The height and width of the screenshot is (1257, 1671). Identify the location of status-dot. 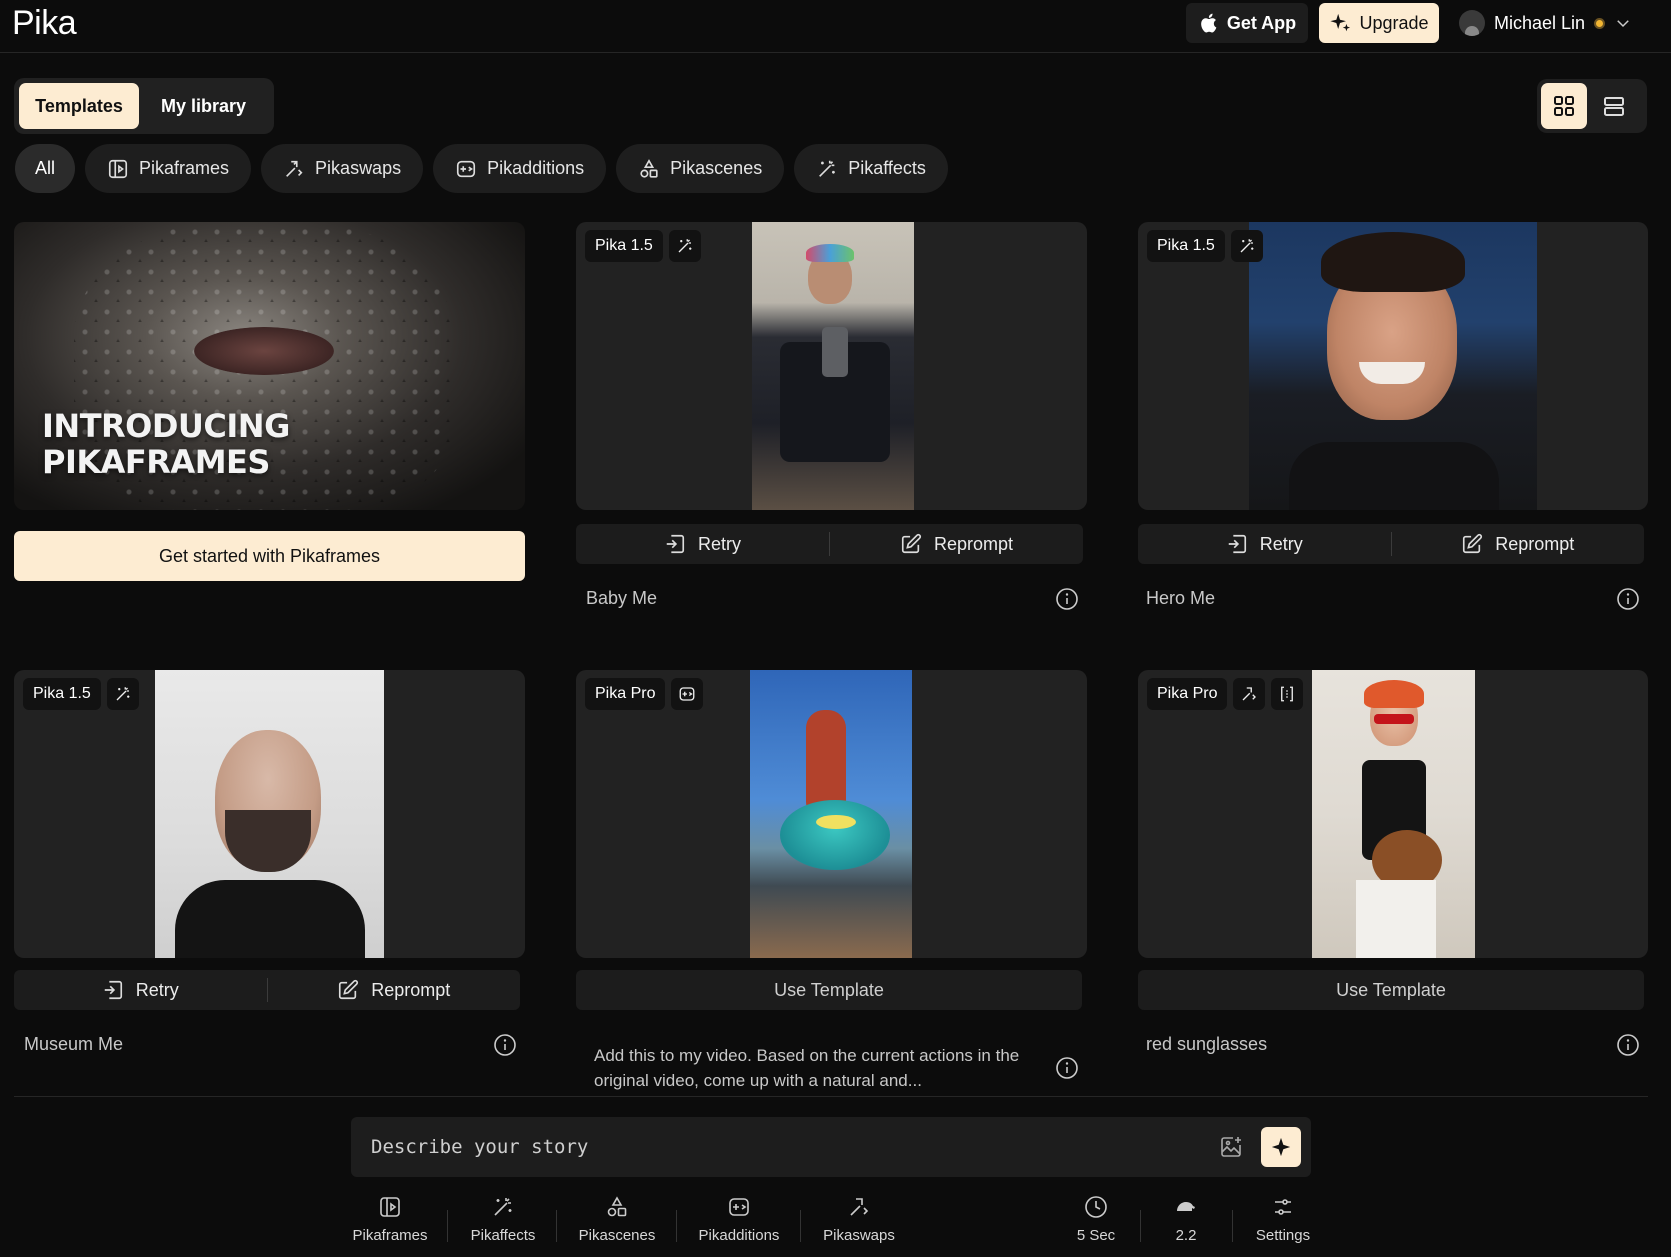
(1600, 23).